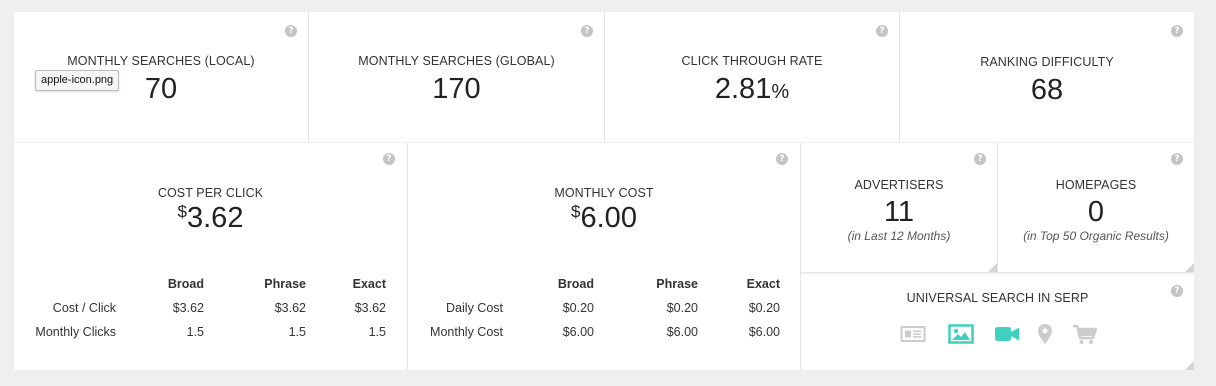 The image size is (1216, 386). Describe the element at coordinates (456, 61) in the screenshot. I see `stat-label: MONTHLY SEARCHES (GLOBAL)` at that location.